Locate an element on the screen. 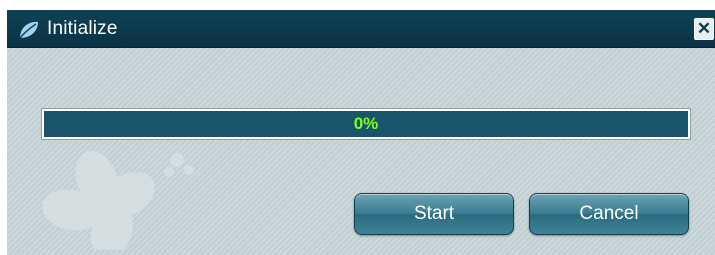  start-button: Start is located at coordinates (434, 214).